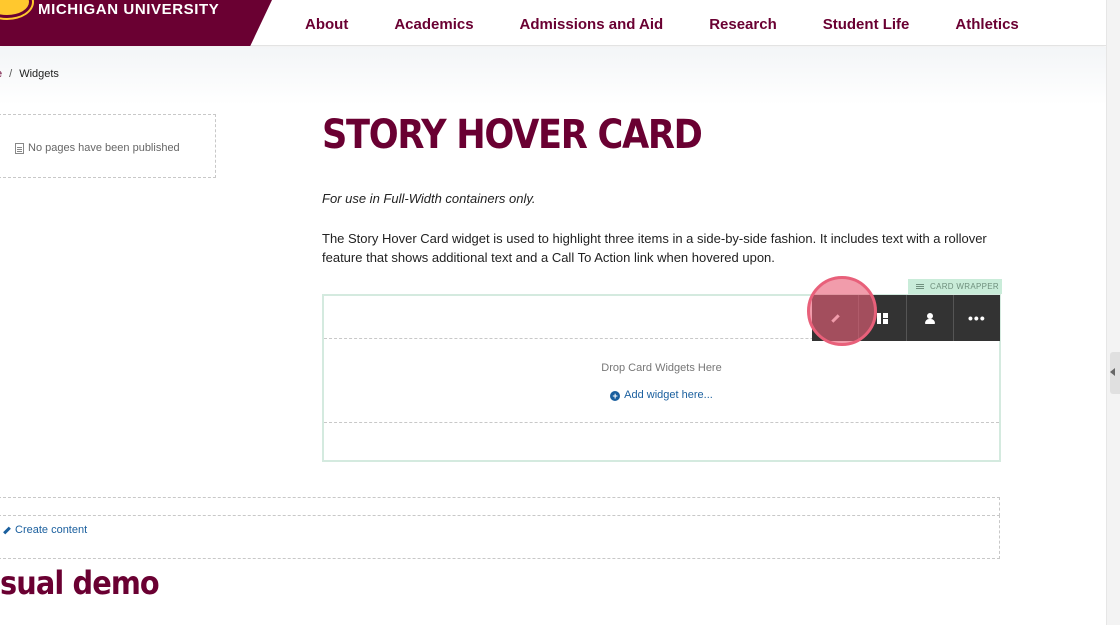  What do you see at coordinates (136, 23) in the screenshot?
I see `brand-banner: MICHIGAN UNIVERSITY` at bounding box center [136, 23].